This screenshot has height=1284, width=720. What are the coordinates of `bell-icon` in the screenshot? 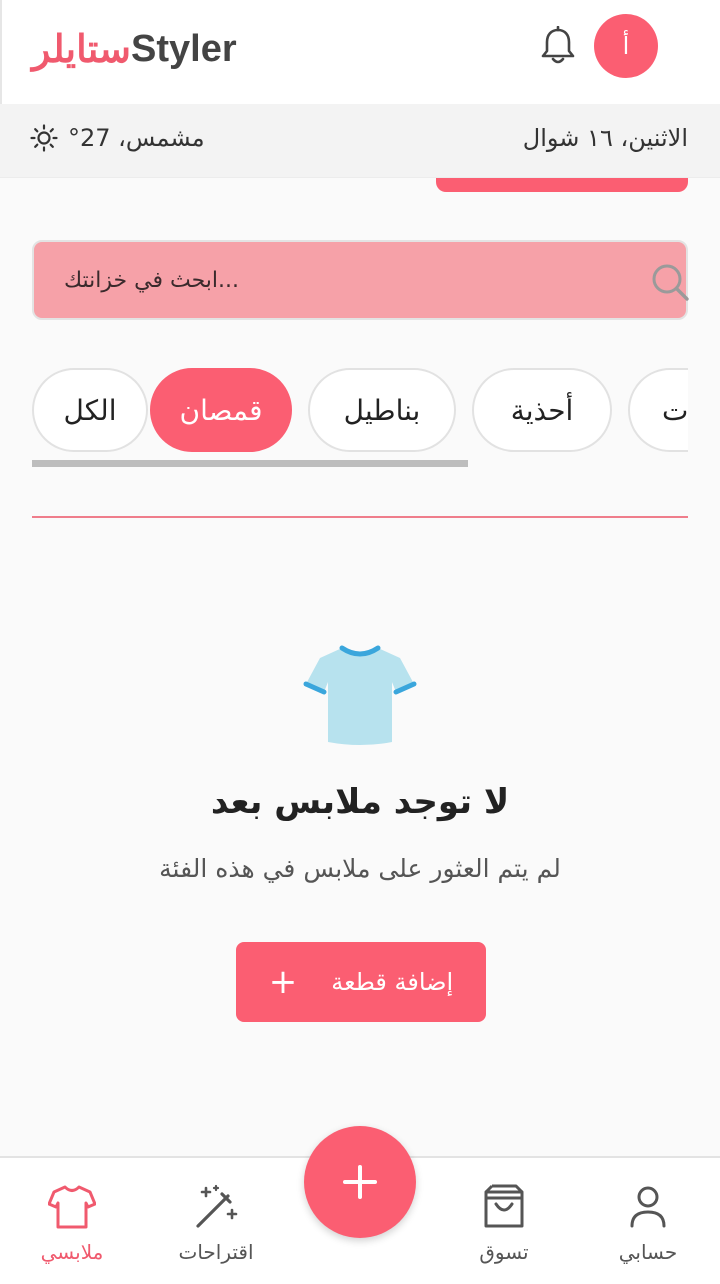 It's located at (558, 45).